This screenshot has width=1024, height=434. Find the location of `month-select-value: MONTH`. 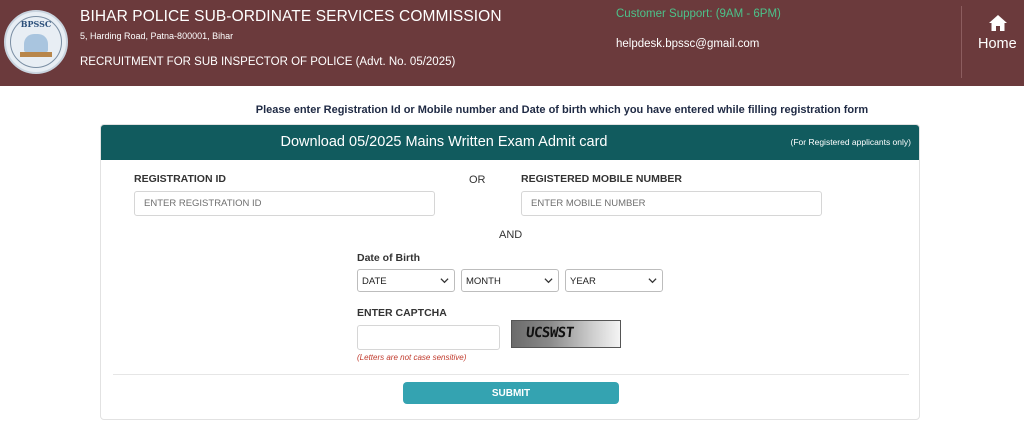

month-select-value: MONTH is located at coordinates (483, 281).